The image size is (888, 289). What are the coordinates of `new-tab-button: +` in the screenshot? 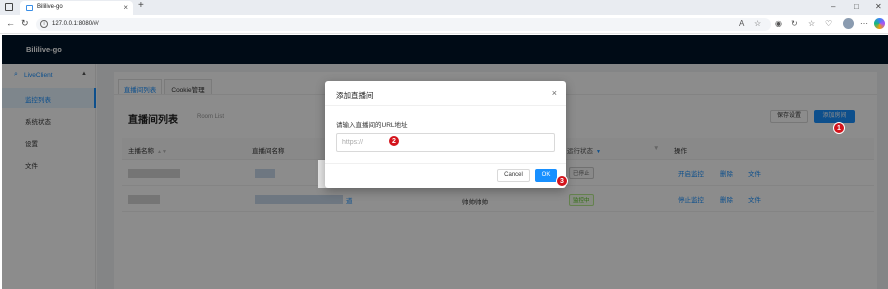 It's located at (141, 5).